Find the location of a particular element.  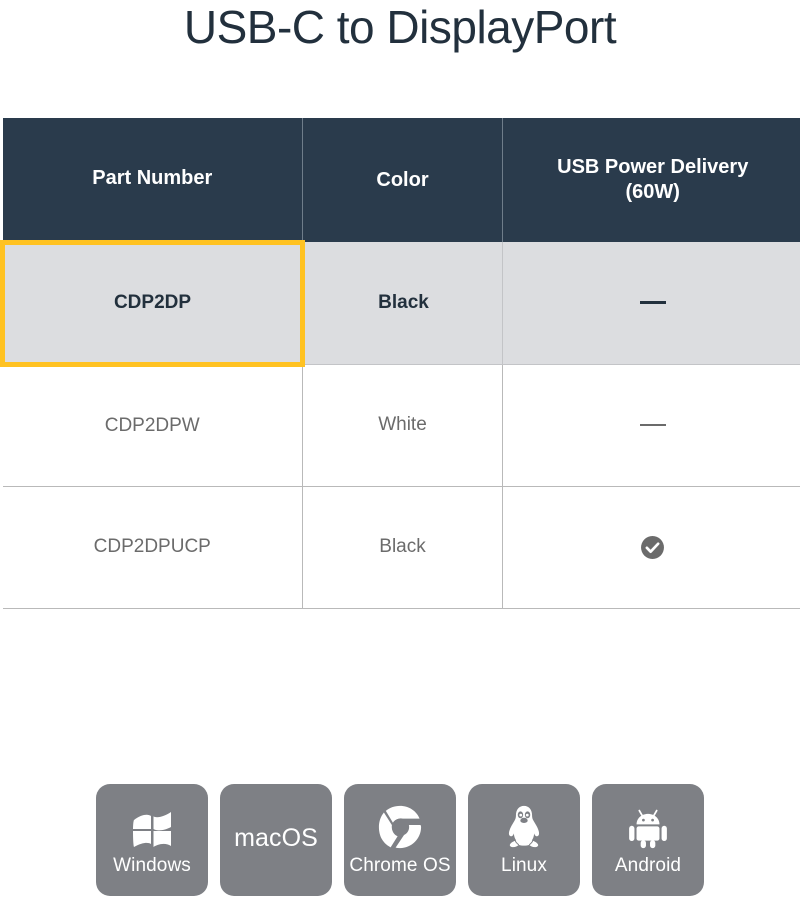

cell-part-number: CDP2DPW is located at coordinates (152, 425).